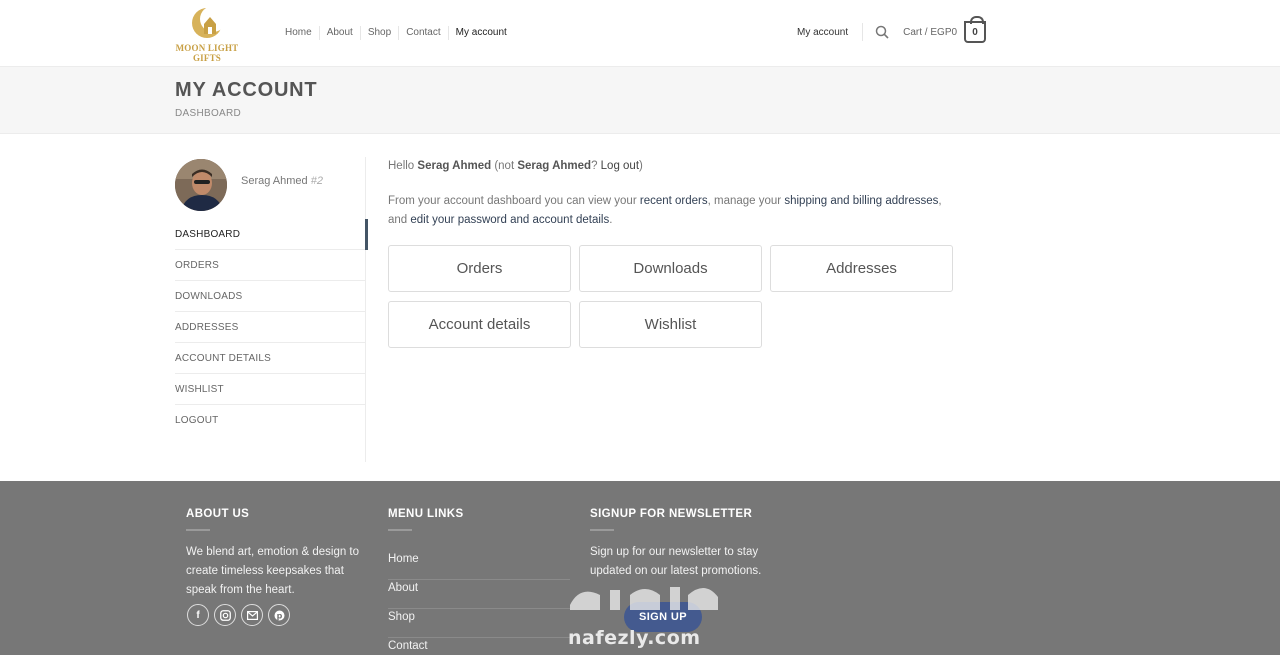 The width and height of the screenshot is (1280, 655). Describe the element at coordinates (270, 265) in the screenshot. I see `sidebar-item-orders: ORDERS` at that location.